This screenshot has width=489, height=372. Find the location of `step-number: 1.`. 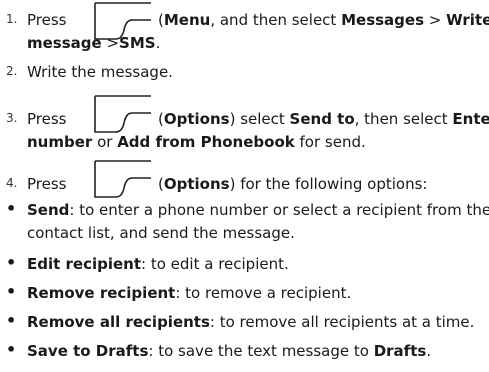

step-number: 1. is located at coordinates (12, 19).